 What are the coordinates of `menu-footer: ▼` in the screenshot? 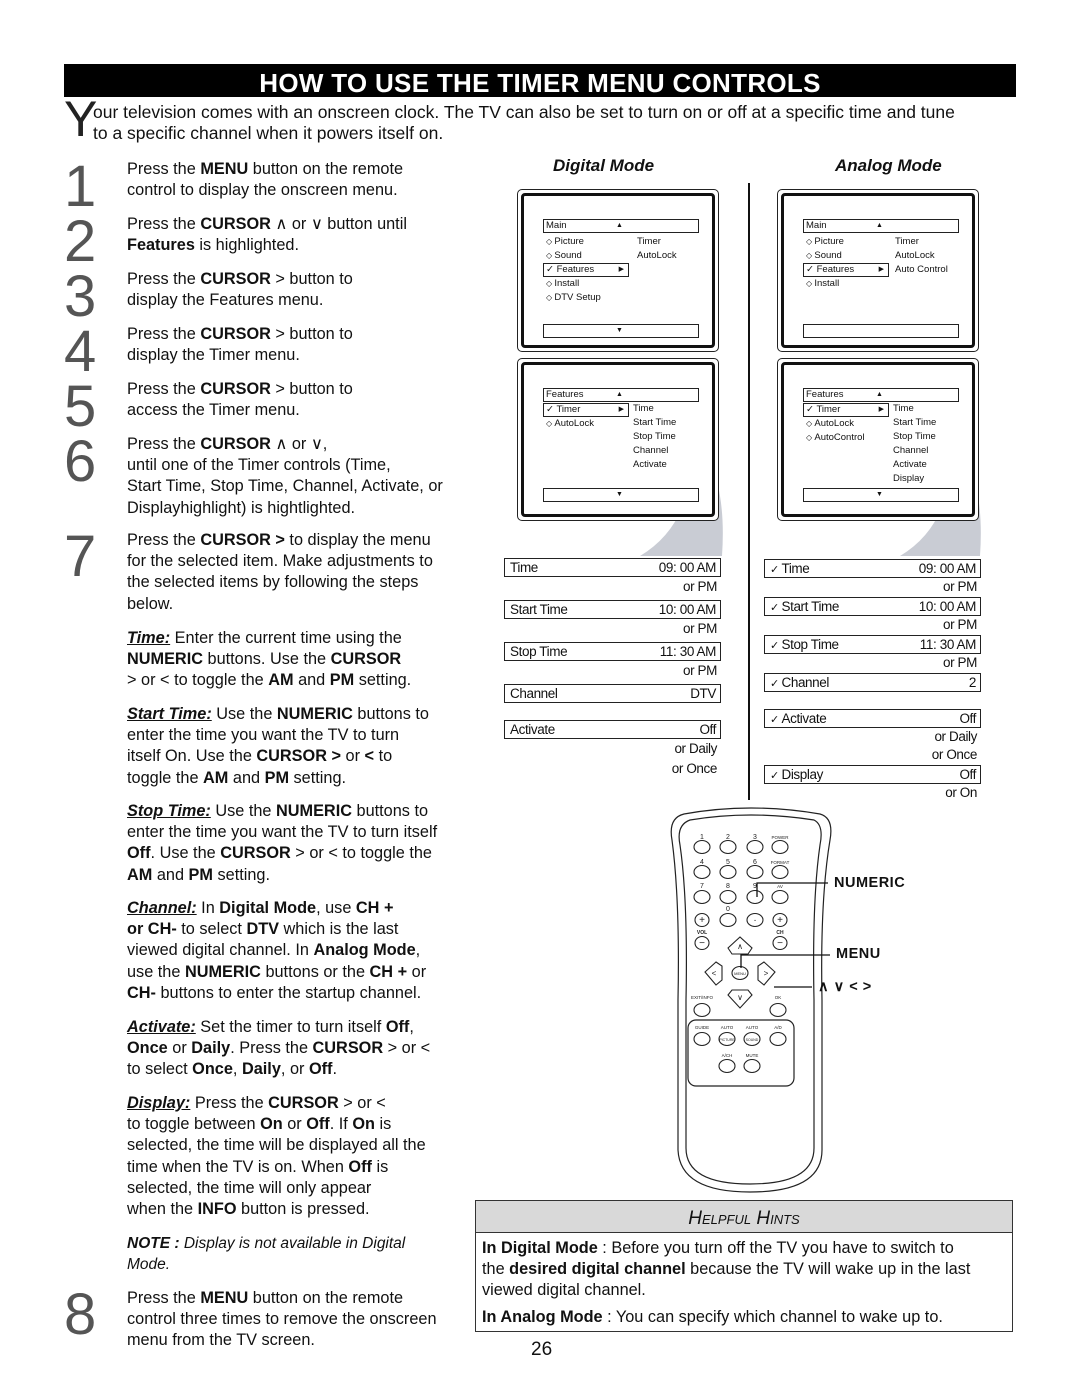 It's located at (621, 331).